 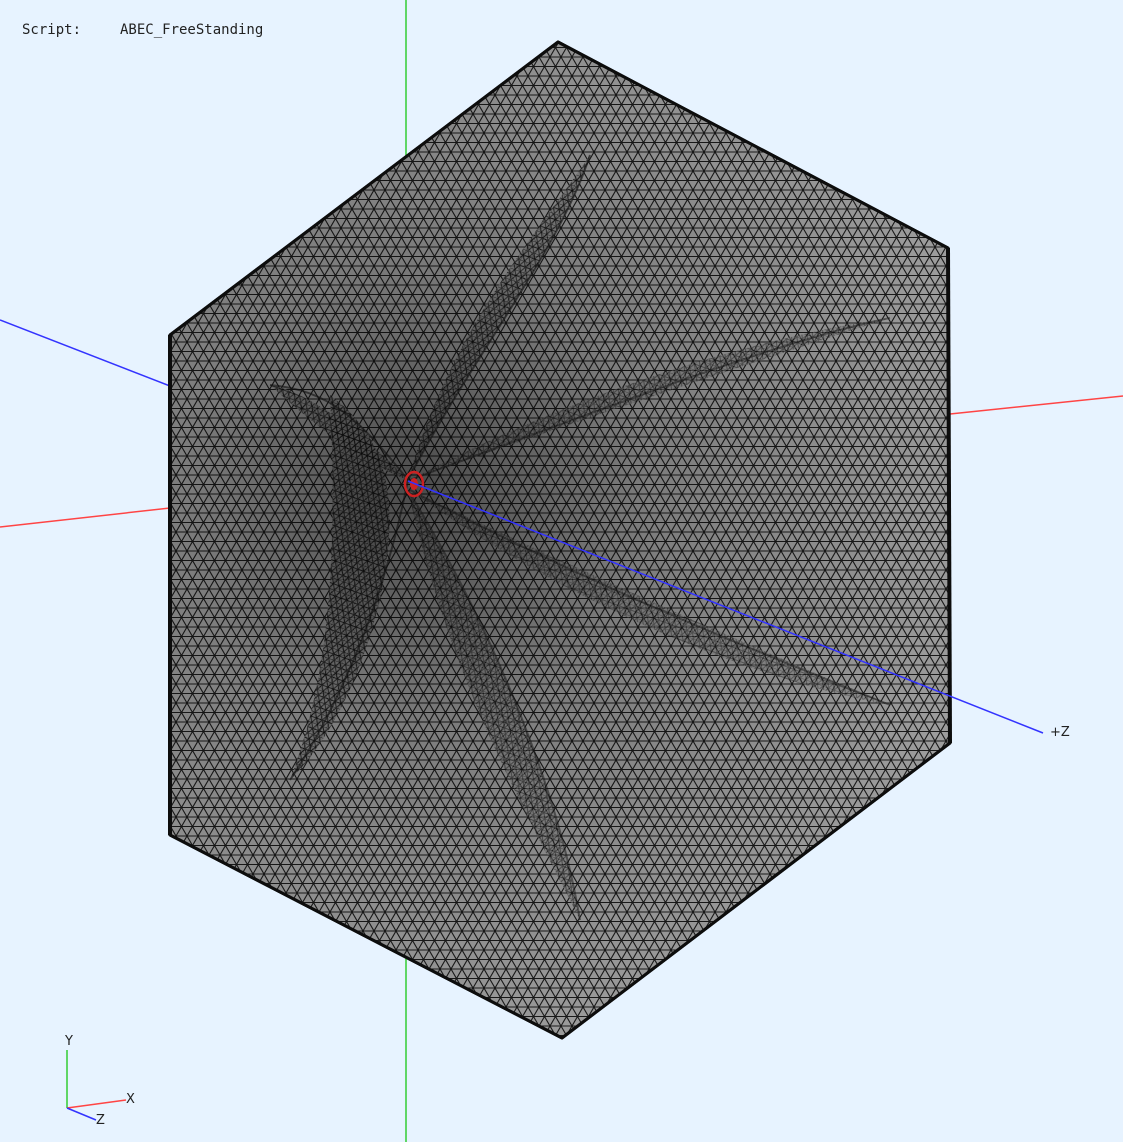 What do you see at coordinates (1036, 405) in the screenshot?
I see `x-axis-line-right` at bounding box center [1036, 405].